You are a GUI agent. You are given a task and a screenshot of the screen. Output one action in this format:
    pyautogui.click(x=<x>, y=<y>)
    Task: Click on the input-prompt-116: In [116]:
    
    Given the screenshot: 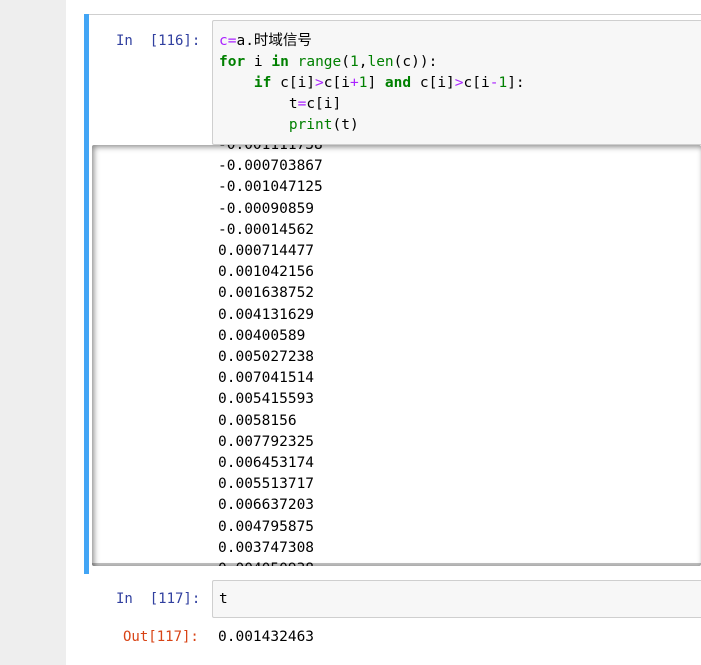 What is the action you would take?
    pyautogui.click(x=158, y=41)
    